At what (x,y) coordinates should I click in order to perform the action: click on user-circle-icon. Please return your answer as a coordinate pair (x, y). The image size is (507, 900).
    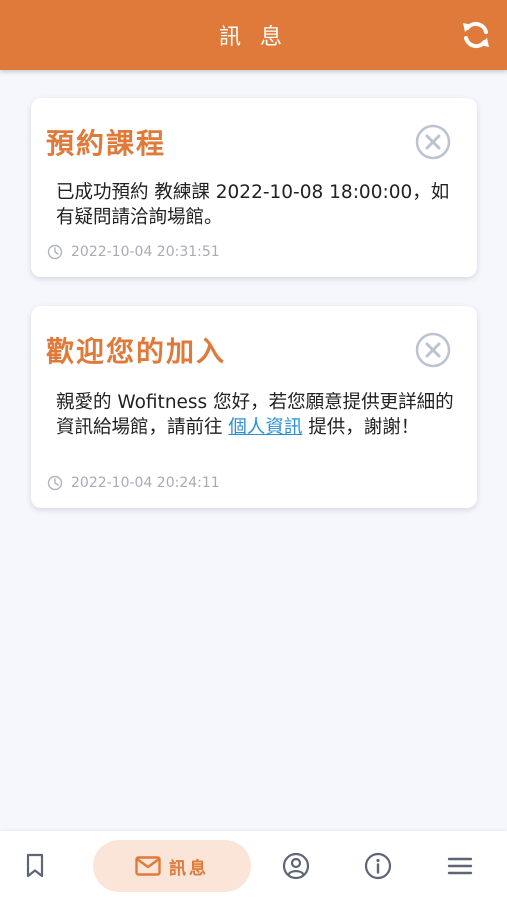
    Looking at the image, I should click on (296, 866).